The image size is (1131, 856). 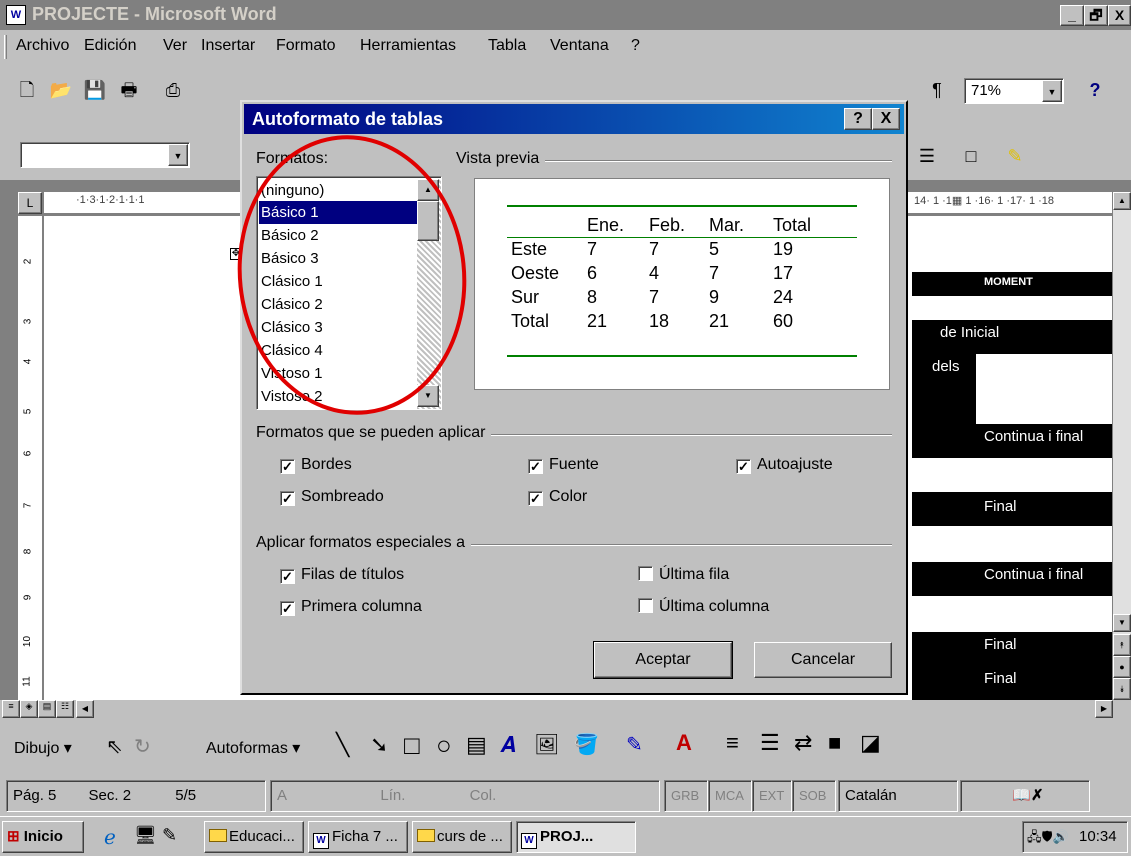 What do you see at coordinates (444, 745) in the screenshot?
I see `oval-icon: ○` at bounding box center [444, 745].